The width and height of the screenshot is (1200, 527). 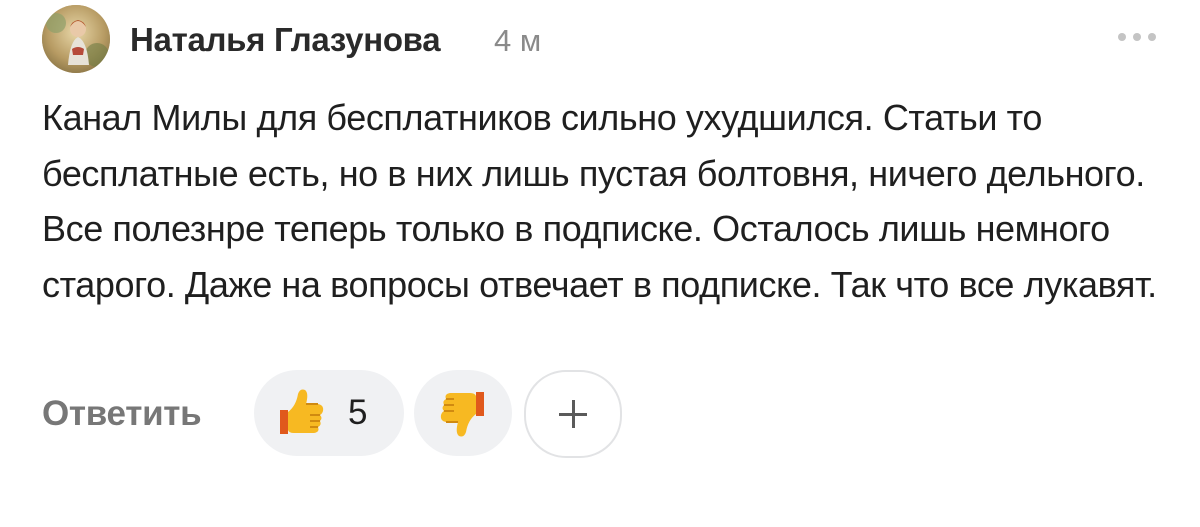 What do you see at coordinates (329, 413) in the screenshot?
I see `like-button: 5` at bounding box center [329, 413].